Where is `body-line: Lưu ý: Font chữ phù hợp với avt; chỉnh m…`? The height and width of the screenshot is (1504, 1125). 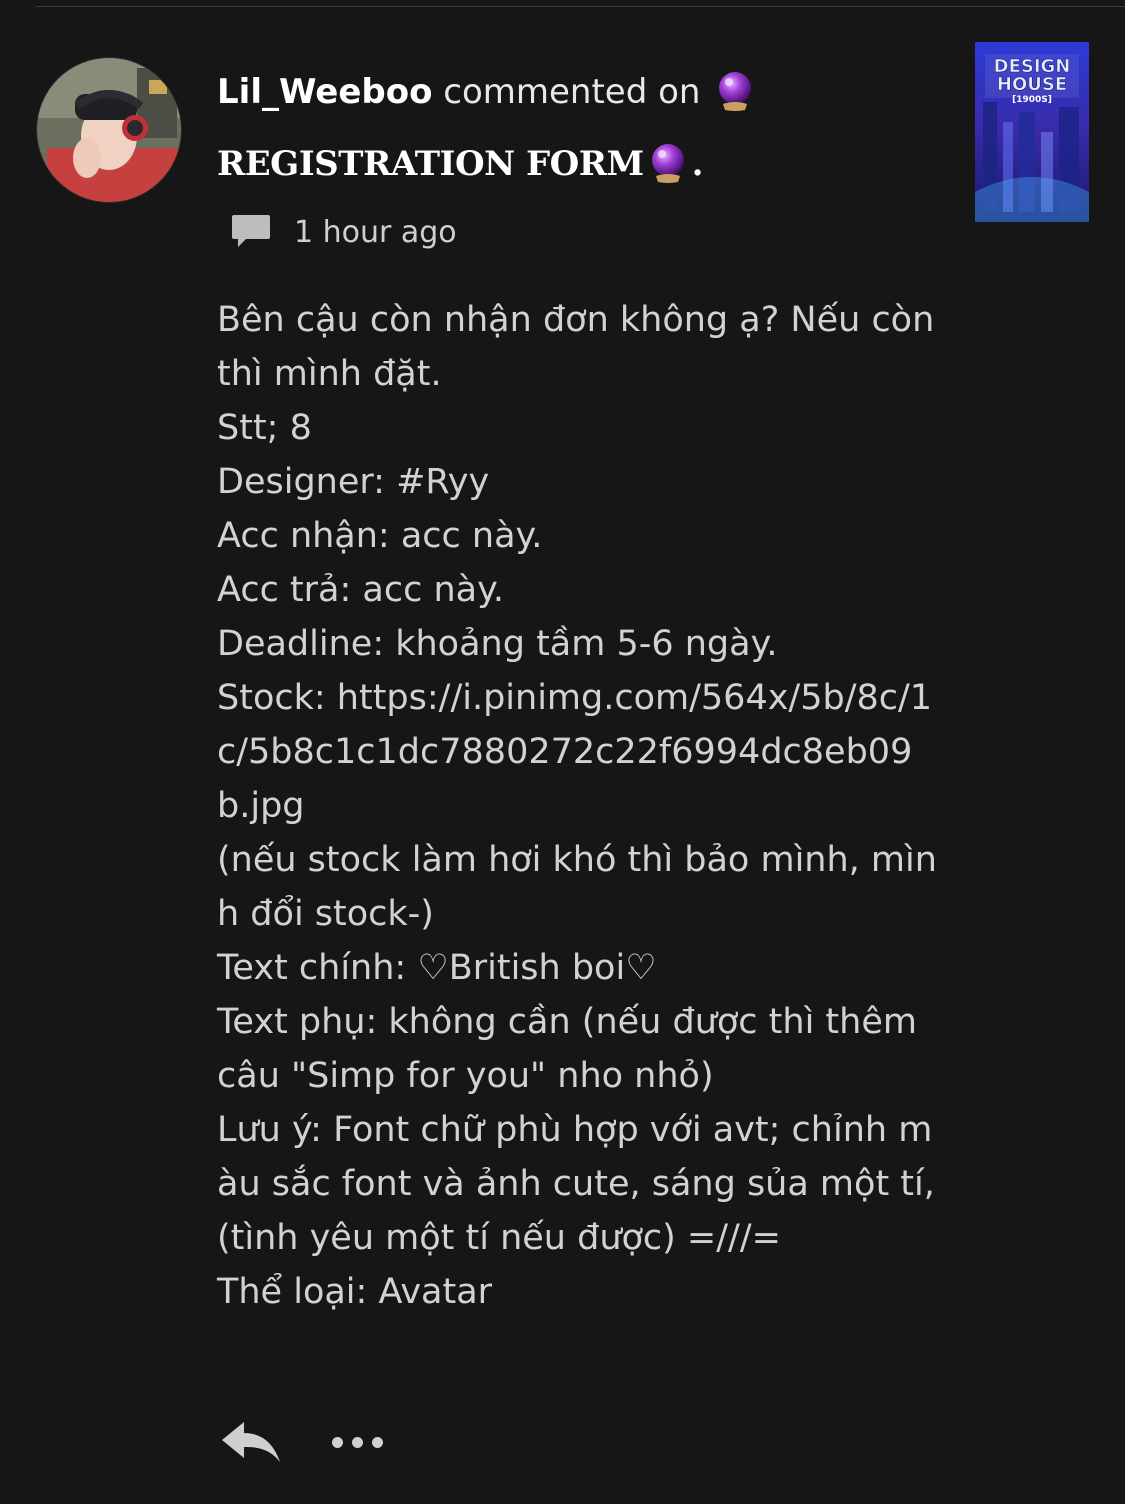 body-line: Lưu ý: Font chữ phù hợp với avt; chỉnh m… is located at coordinates (581, 1184).